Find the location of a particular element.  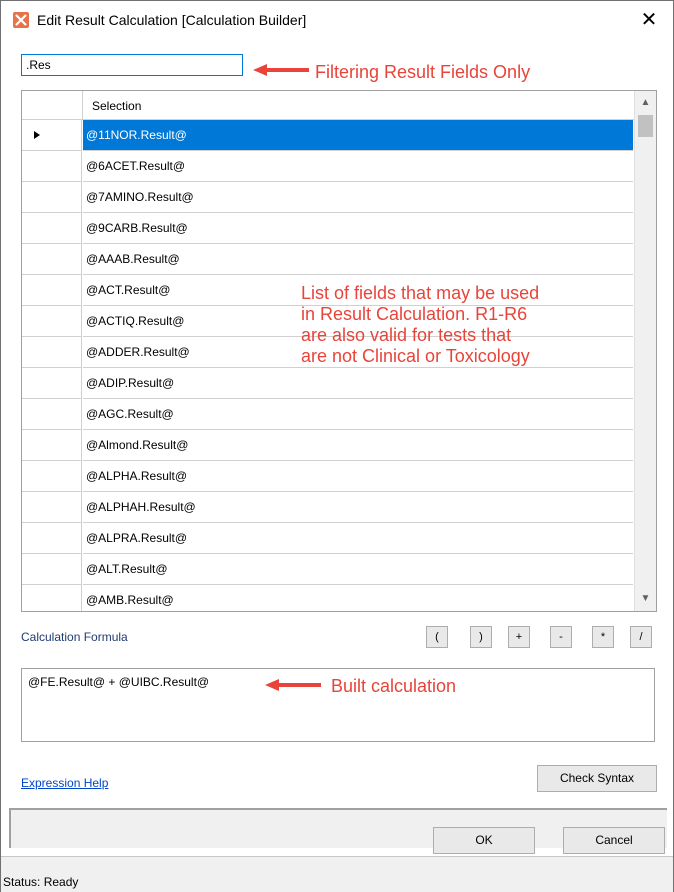

field-cell: @AGC.Result@ is located at coordinates (358, 414).